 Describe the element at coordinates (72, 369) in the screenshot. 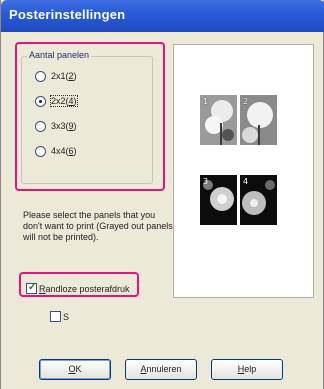

I see `ok-mnemonic: O` at that location.